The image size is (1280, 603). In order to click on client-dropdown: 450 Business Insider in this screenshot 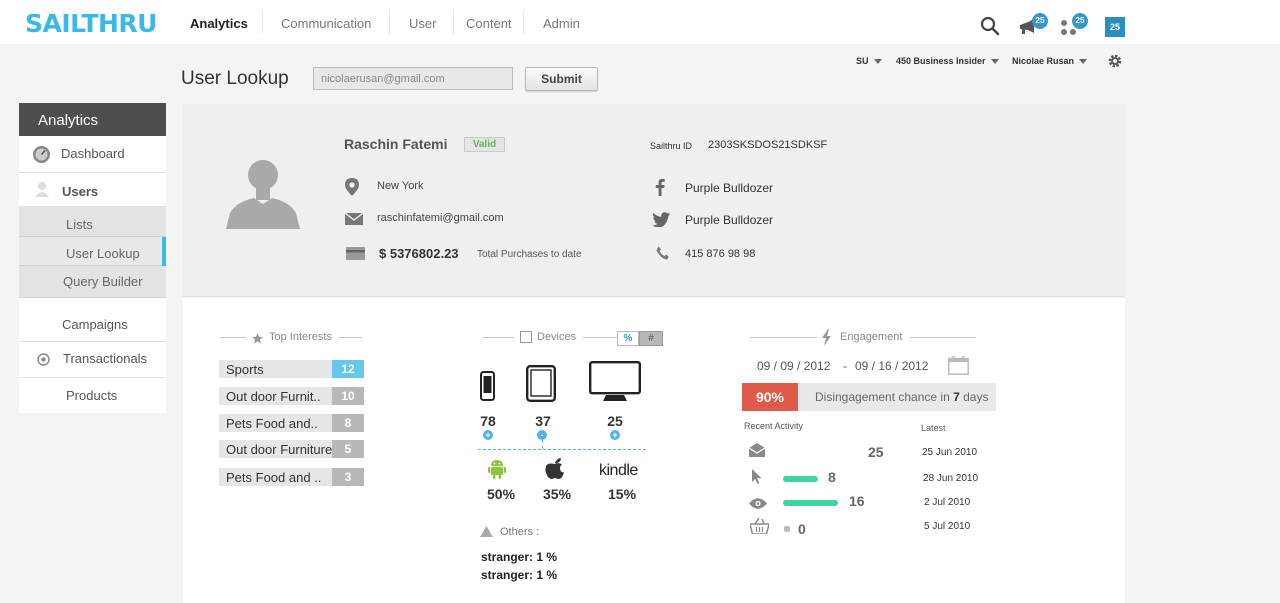, I will do `click(947, 61)`.